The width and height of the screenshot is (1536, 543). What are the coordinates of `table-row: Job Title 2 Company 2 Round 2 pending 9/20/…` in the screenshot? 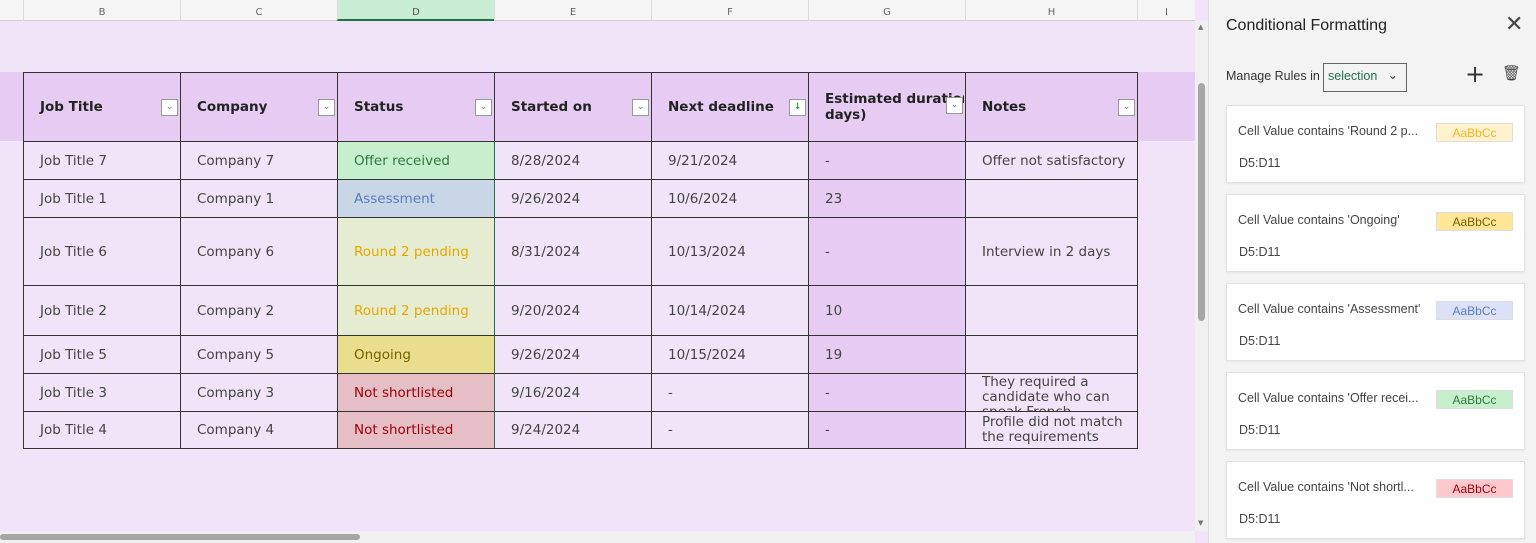 It's located at (580, 310).